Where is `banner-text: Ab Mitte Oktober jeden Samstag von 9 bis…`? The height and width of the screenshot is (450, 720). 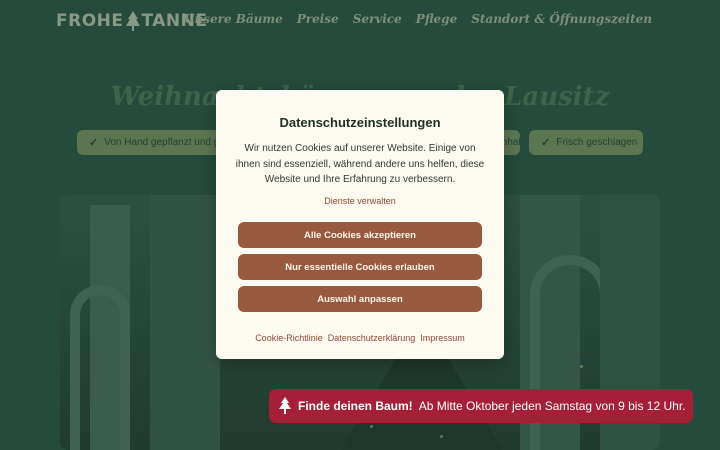 banner-text: Ab Mitte Oktober jeden Samstag von 9 bis… is located at coordinates (552, 406).